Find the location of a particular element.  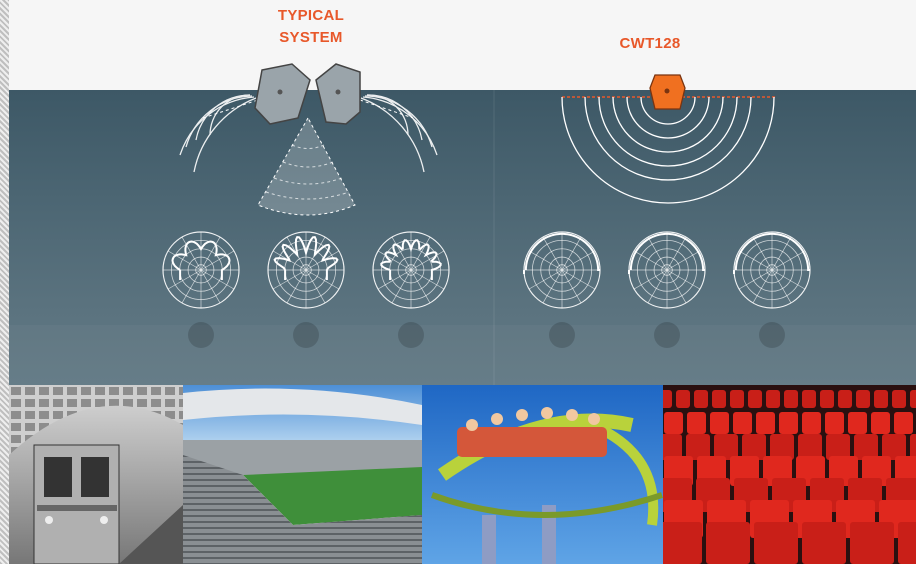

cwt-coverage-arcs is located at coordinates (668, 150).